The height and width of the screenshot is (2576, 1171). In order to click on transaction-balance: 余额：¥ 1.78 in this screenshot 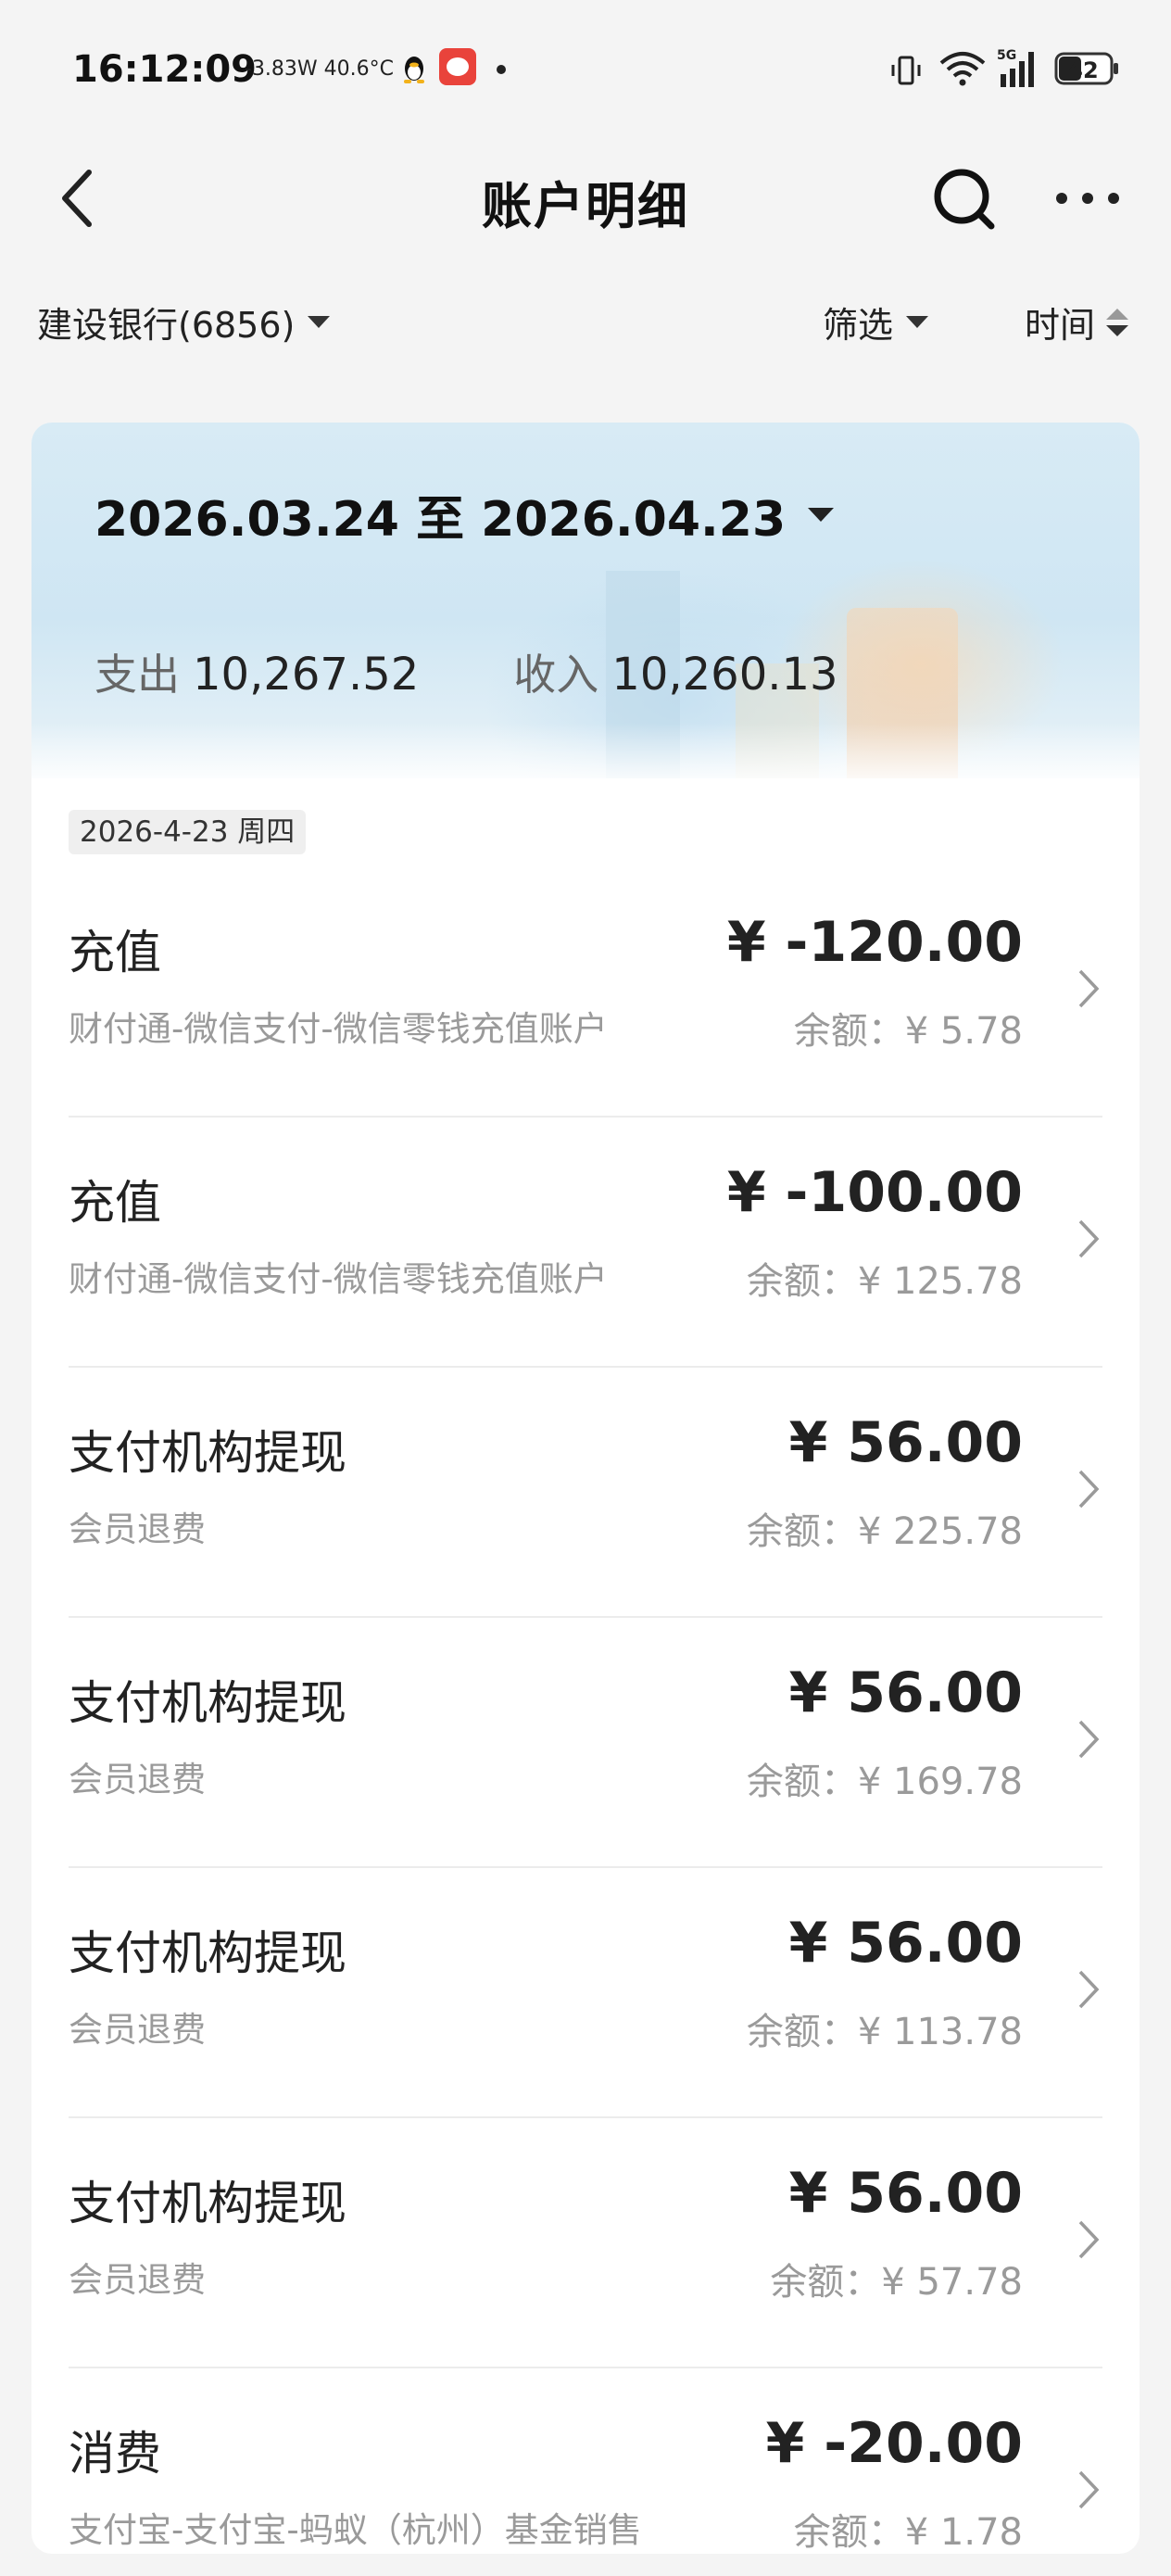, I will do `click(908, 2532)`.